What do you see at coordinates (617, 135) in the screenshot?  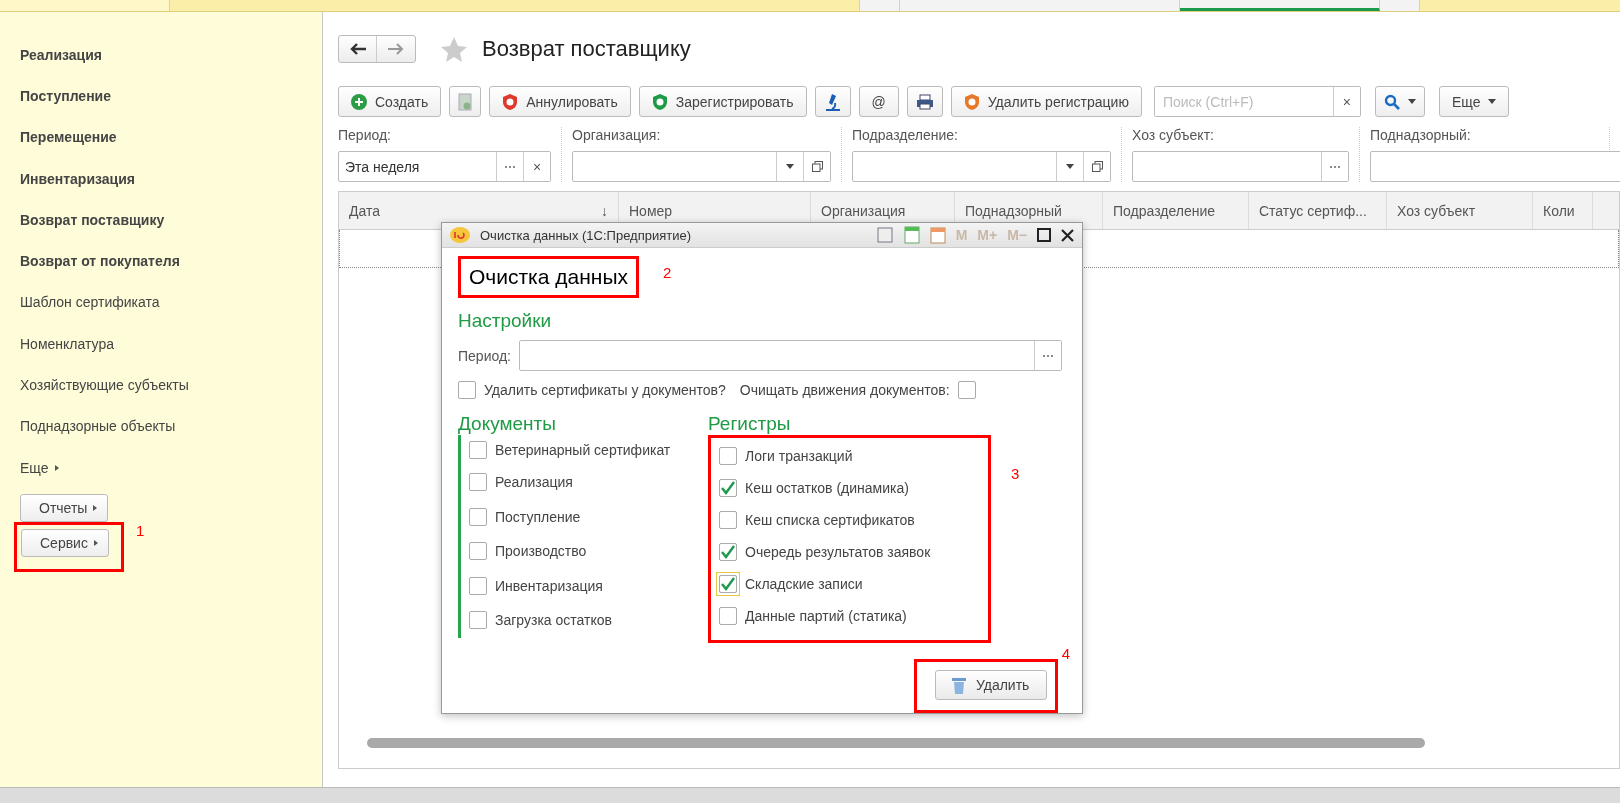 I see `filter-label: Организация:` at bounding box center [617, 135].